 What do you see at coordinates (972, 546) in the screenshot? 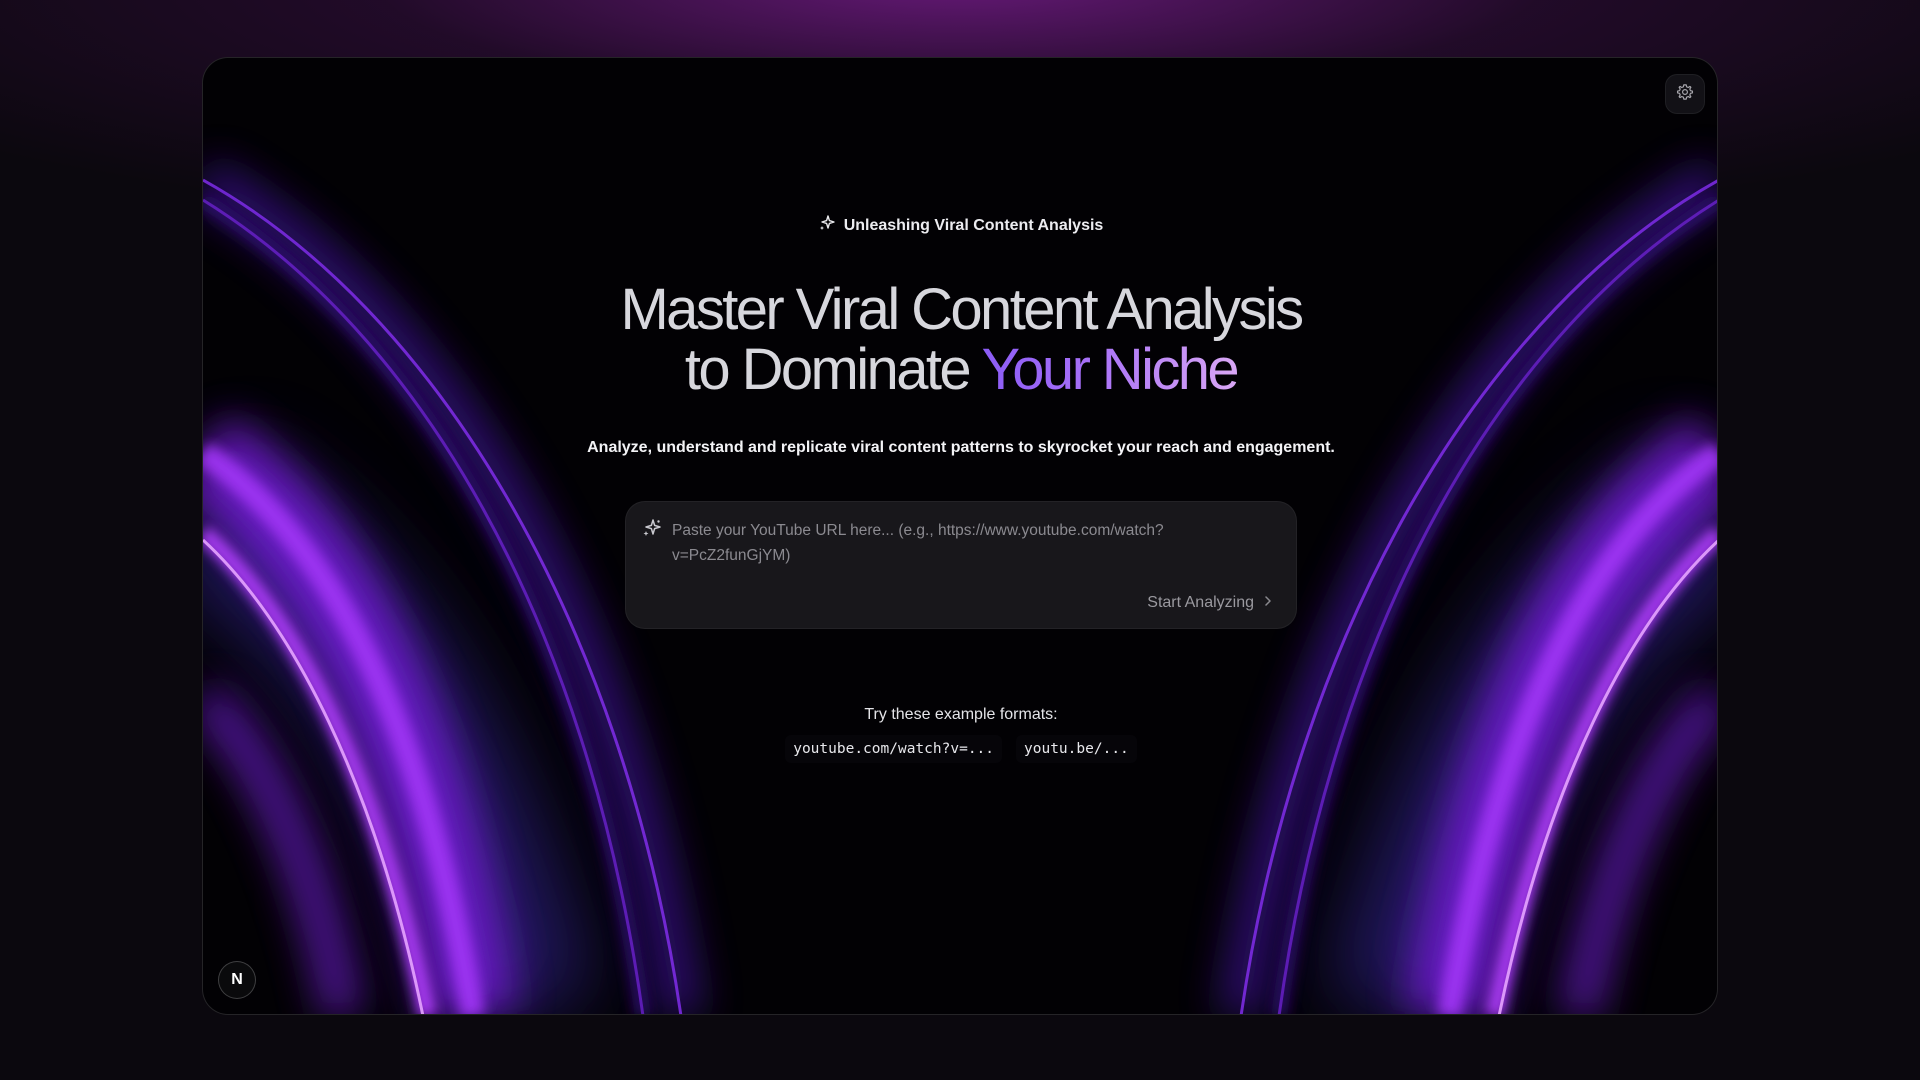
I see `youtube-url-input` at bounding box center [972, 546].